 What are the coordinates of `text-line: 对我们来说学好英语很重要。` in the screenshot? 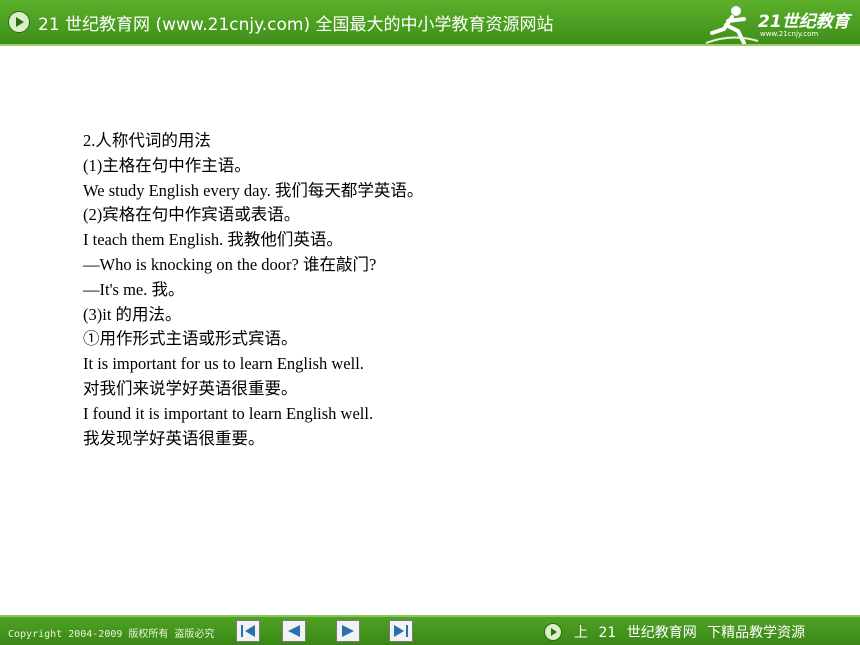 It's located at (190, 388).